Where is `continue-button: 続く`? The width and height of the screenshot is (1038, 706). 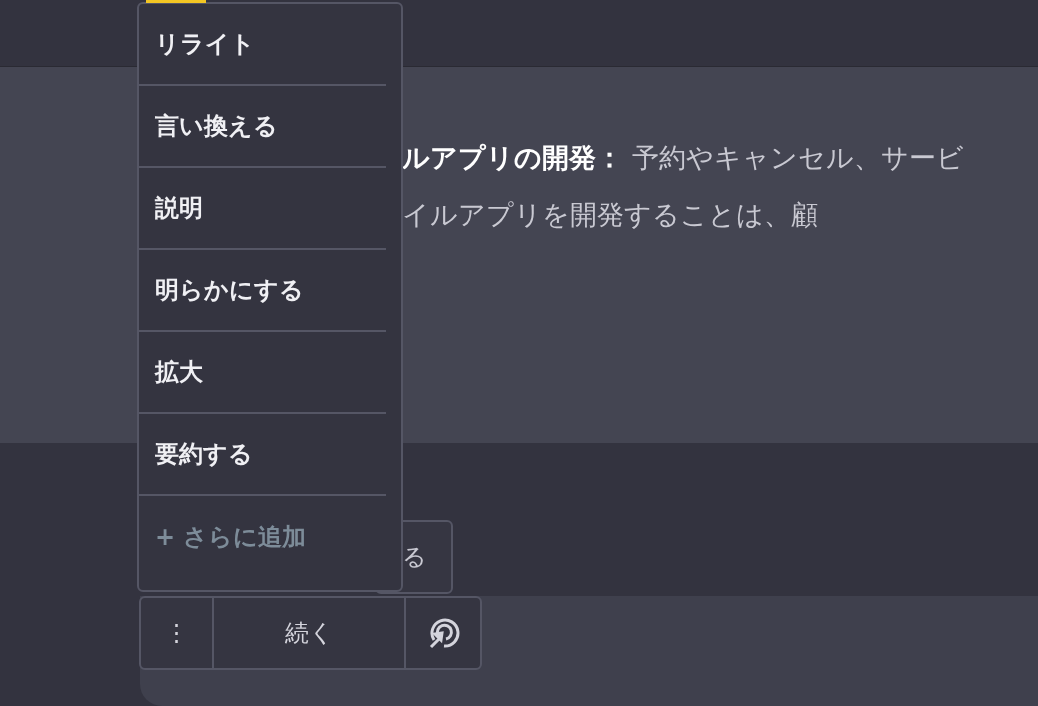 continue-button: 続く is located at coordinates (310, 633).